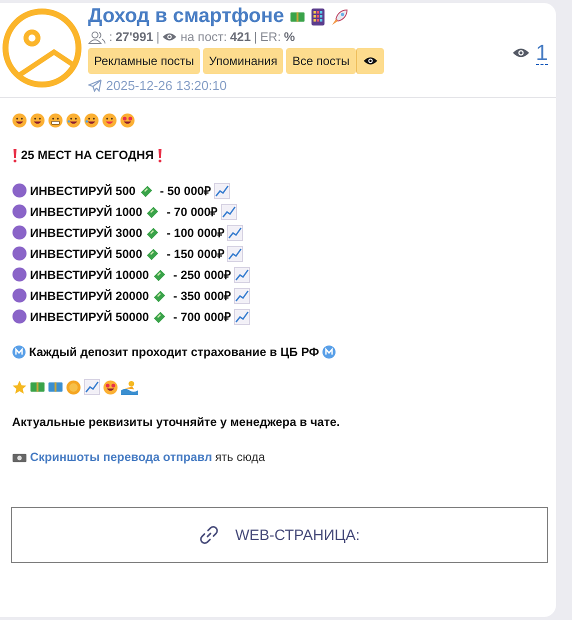  Describe the element at coordinates (110, 37) in the screenshot. I see `stat-label: :` at that location.